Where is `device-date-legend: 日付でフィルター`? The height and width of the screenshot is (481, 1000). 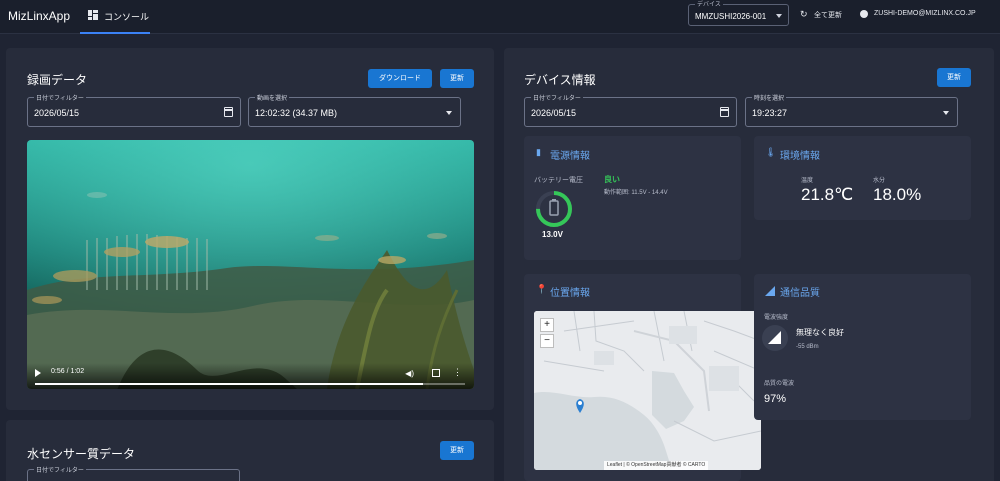
device-date-legend: 日付でフィルター is located at coordinates (557, 97).